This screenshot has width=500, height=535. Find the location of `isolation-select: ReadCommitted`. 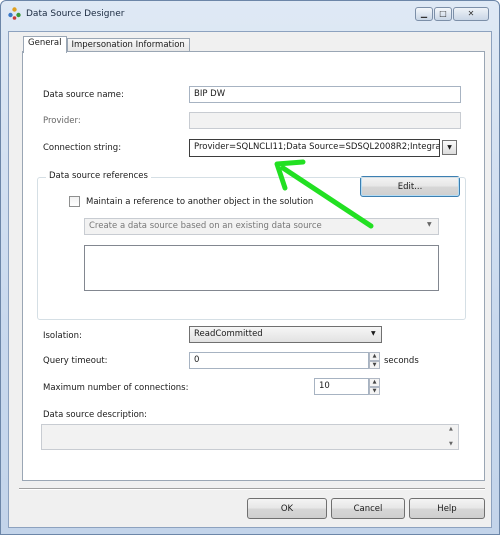

isolation-select: ReadCommitted is located at coordinates (285, 334).